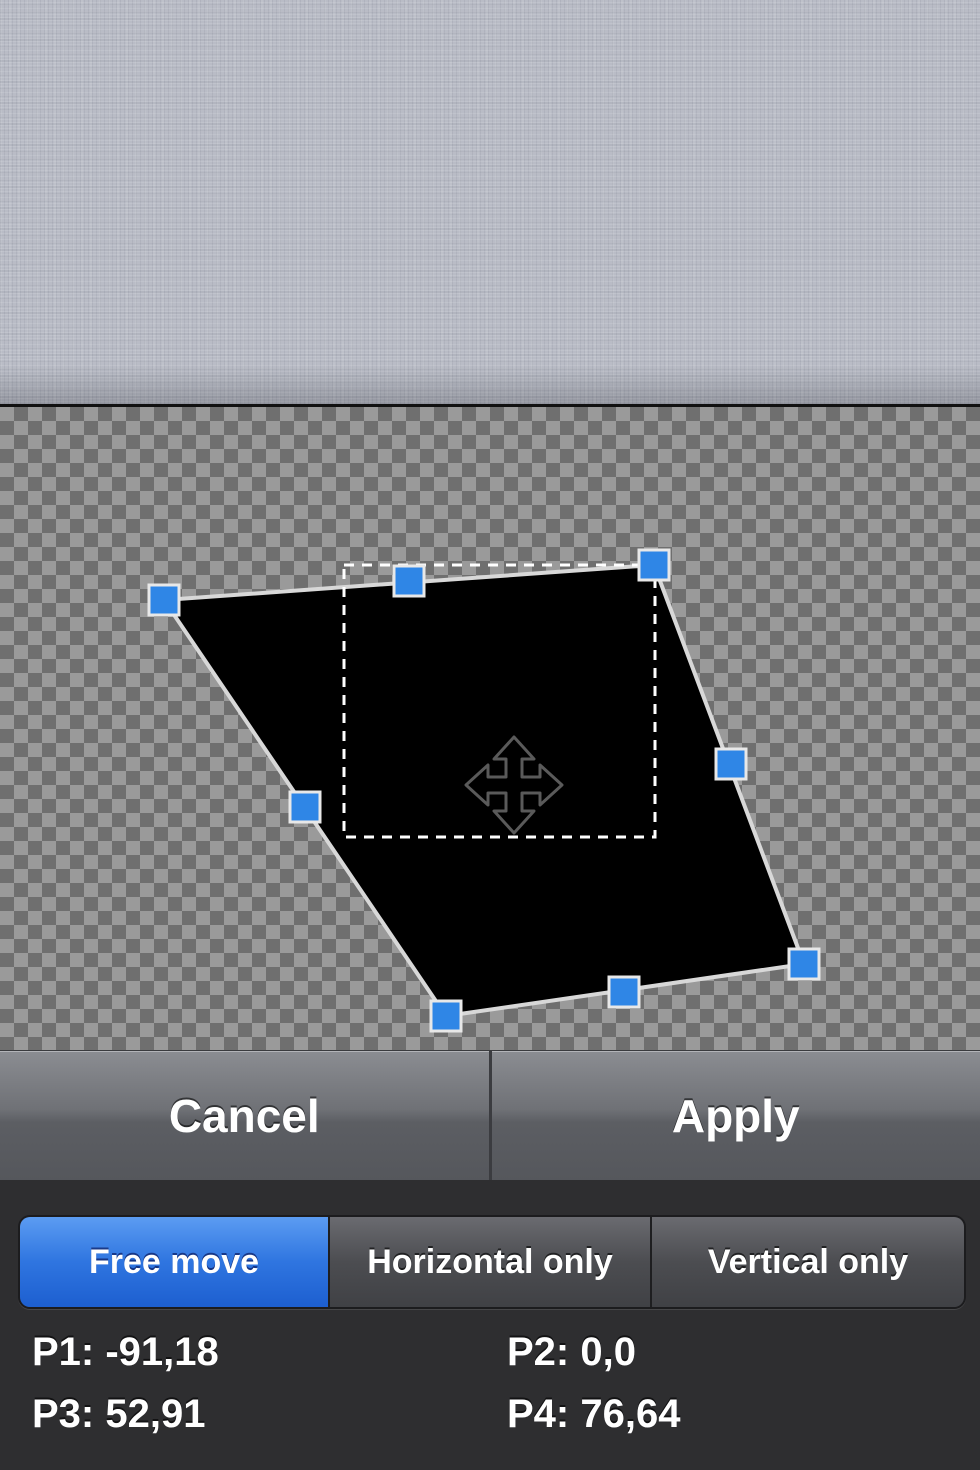 Image resolution: width=980 pixels, height=1470 pixels. I want to click on segment-vertical-only: Vertical only, so click(807, 1262).